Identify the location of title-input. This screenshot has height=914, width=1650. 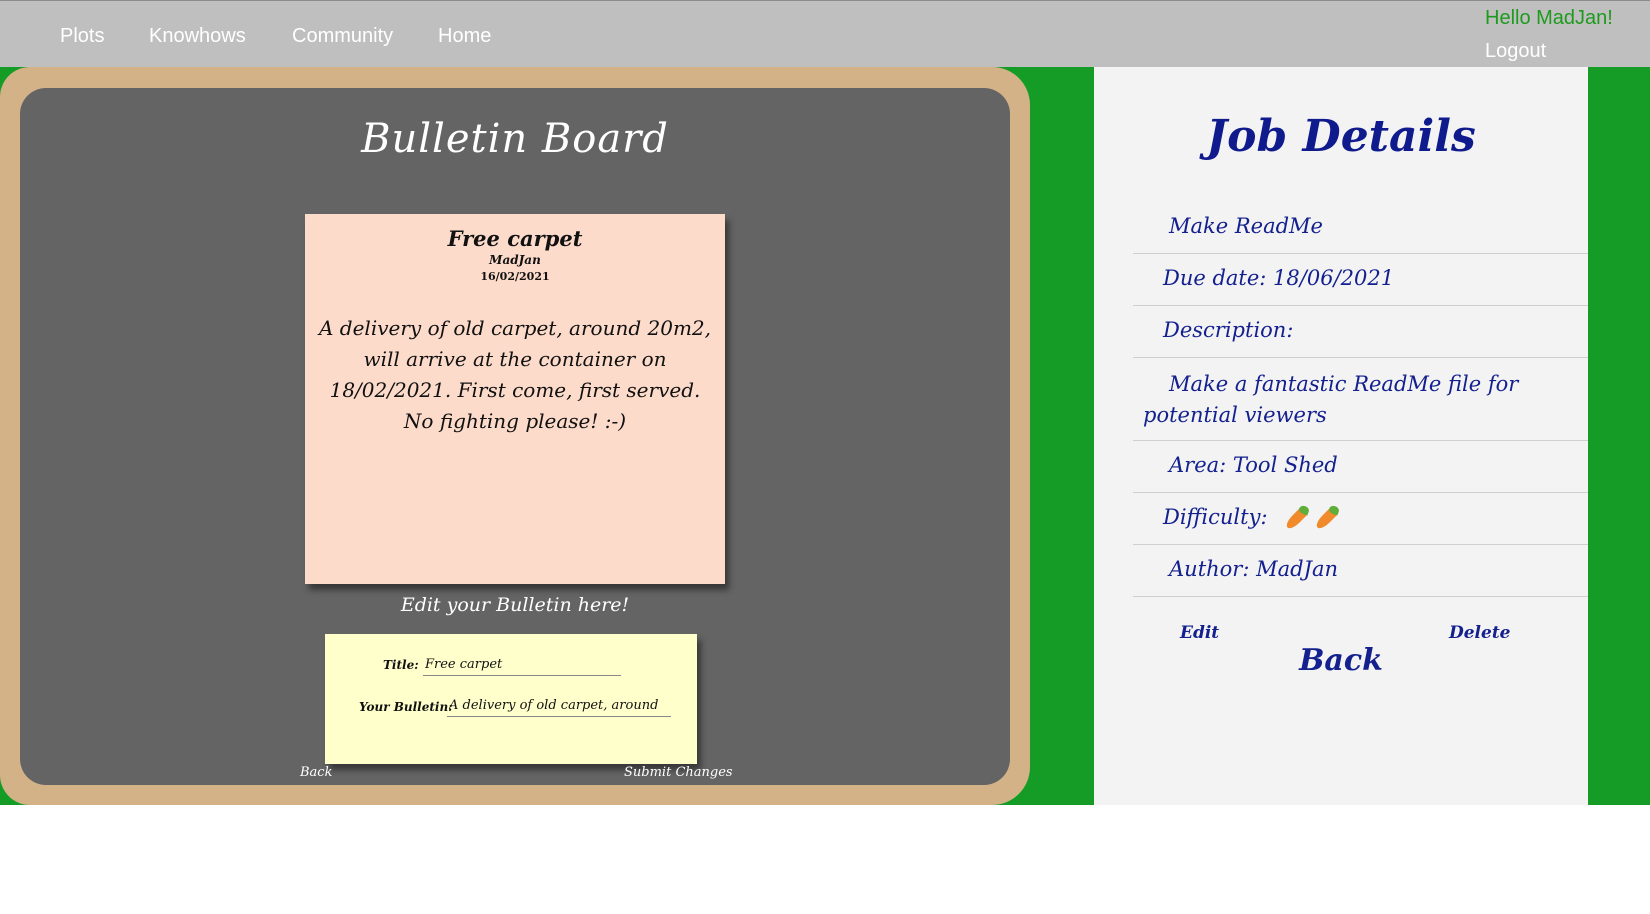
(522, 665).